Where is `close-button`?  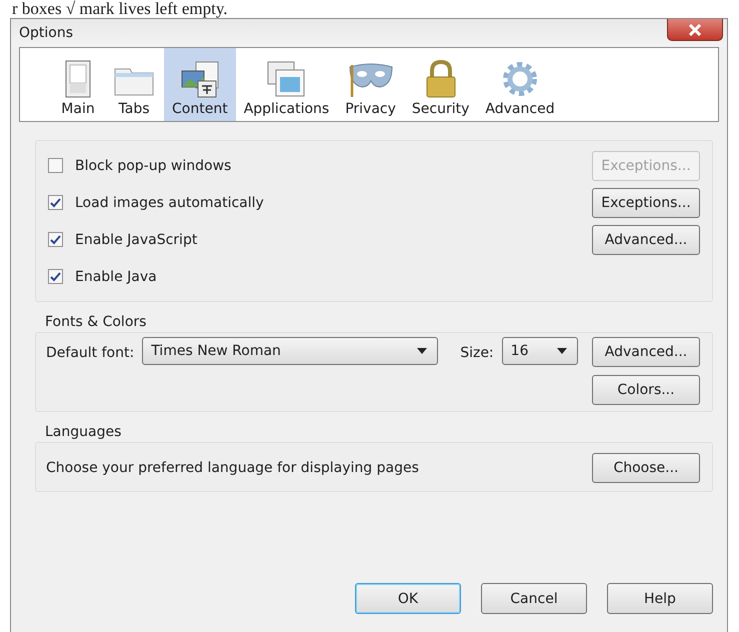 close-button is located at coordinates (695, 30).